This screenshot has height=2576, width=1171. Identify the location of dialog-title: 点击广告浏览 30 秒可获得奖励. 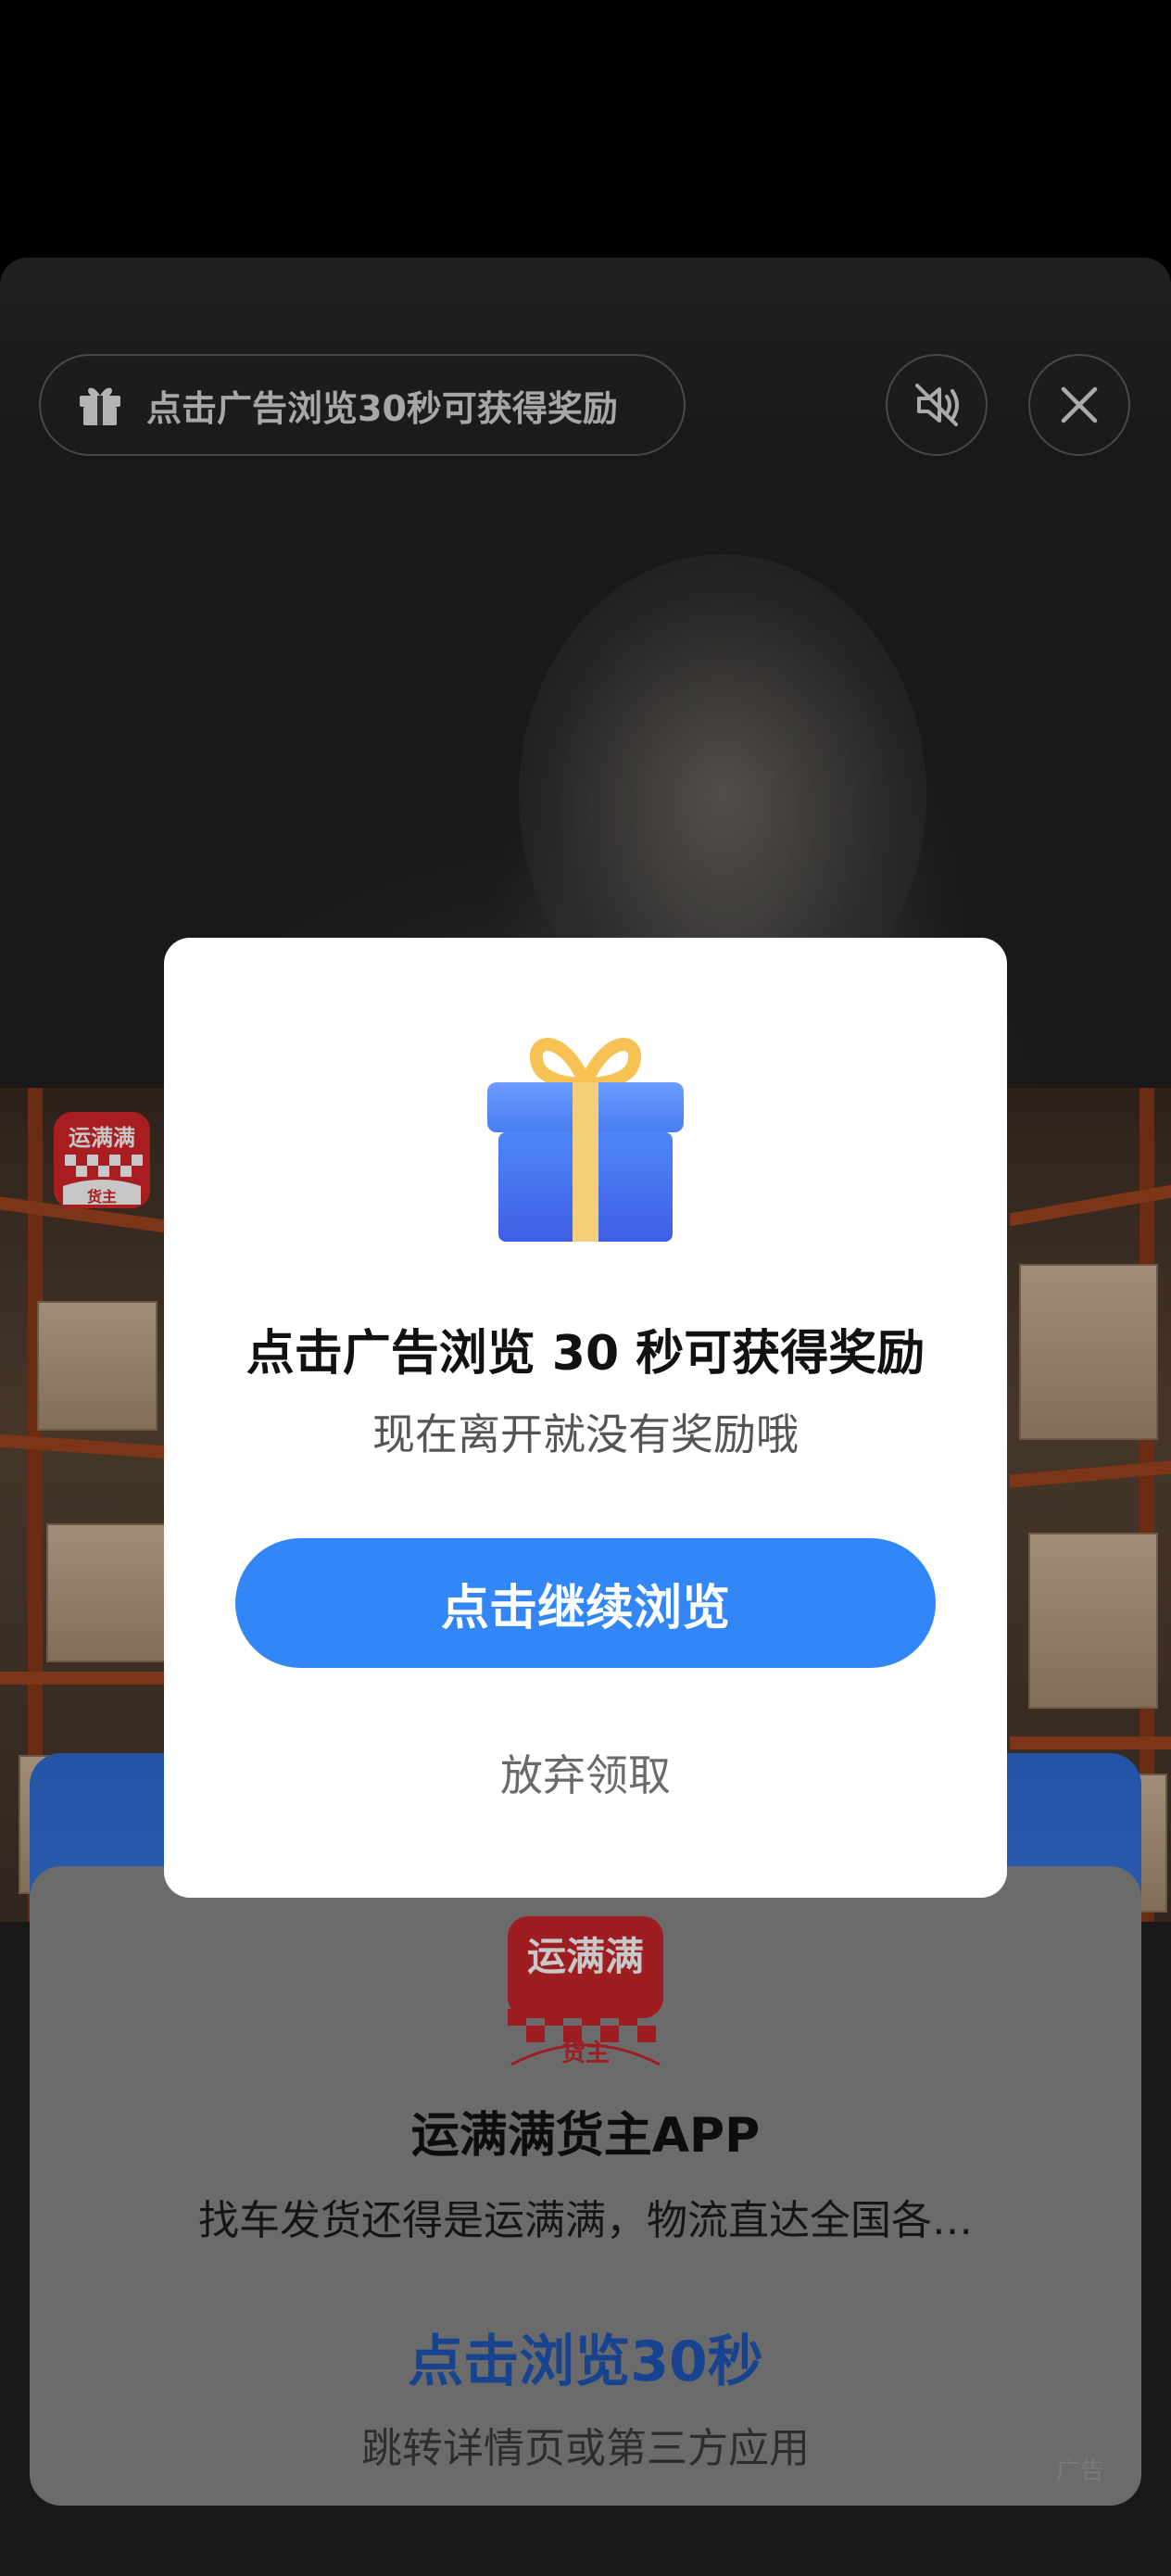
(585, 1354).